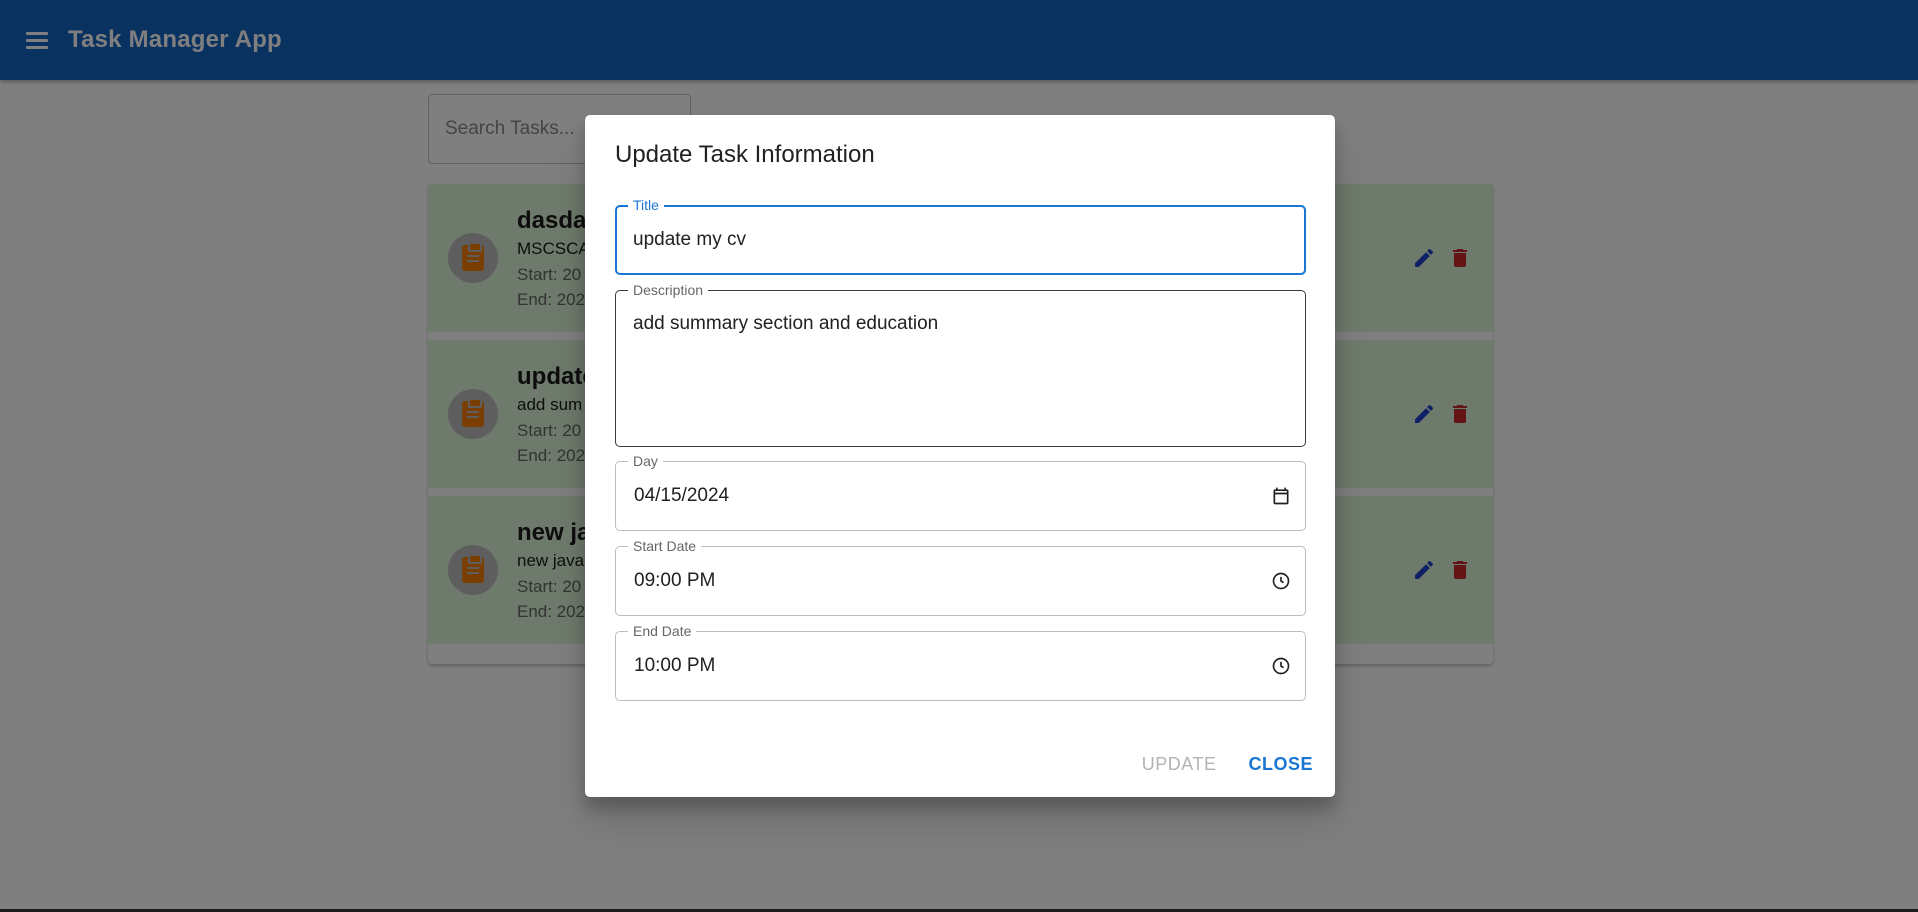 The height and width of the screenshot is (912, 1918). I want to click on title-field: Title update my cv, so click(960, 235).